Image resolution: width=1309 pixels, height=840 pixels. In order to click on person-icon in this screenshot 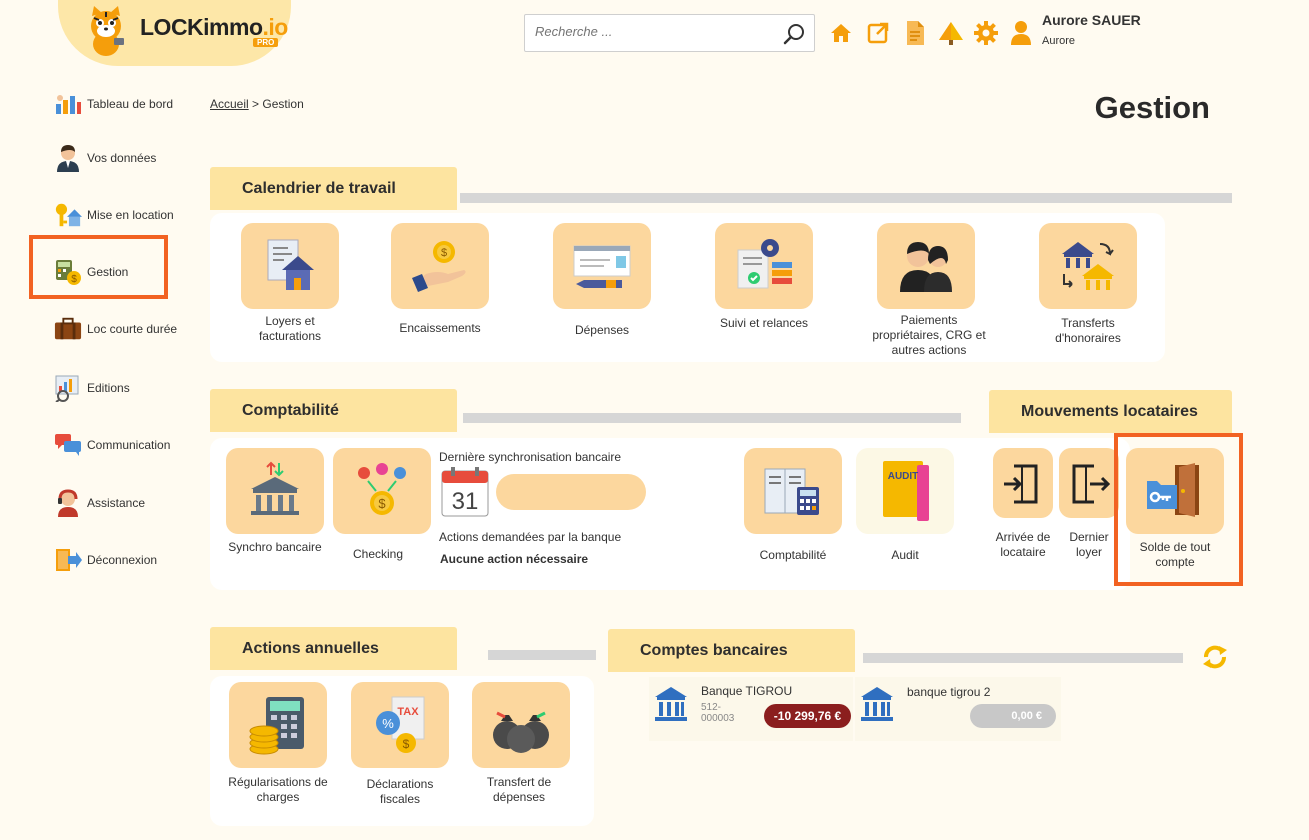, I will do `click(68, 158)`.